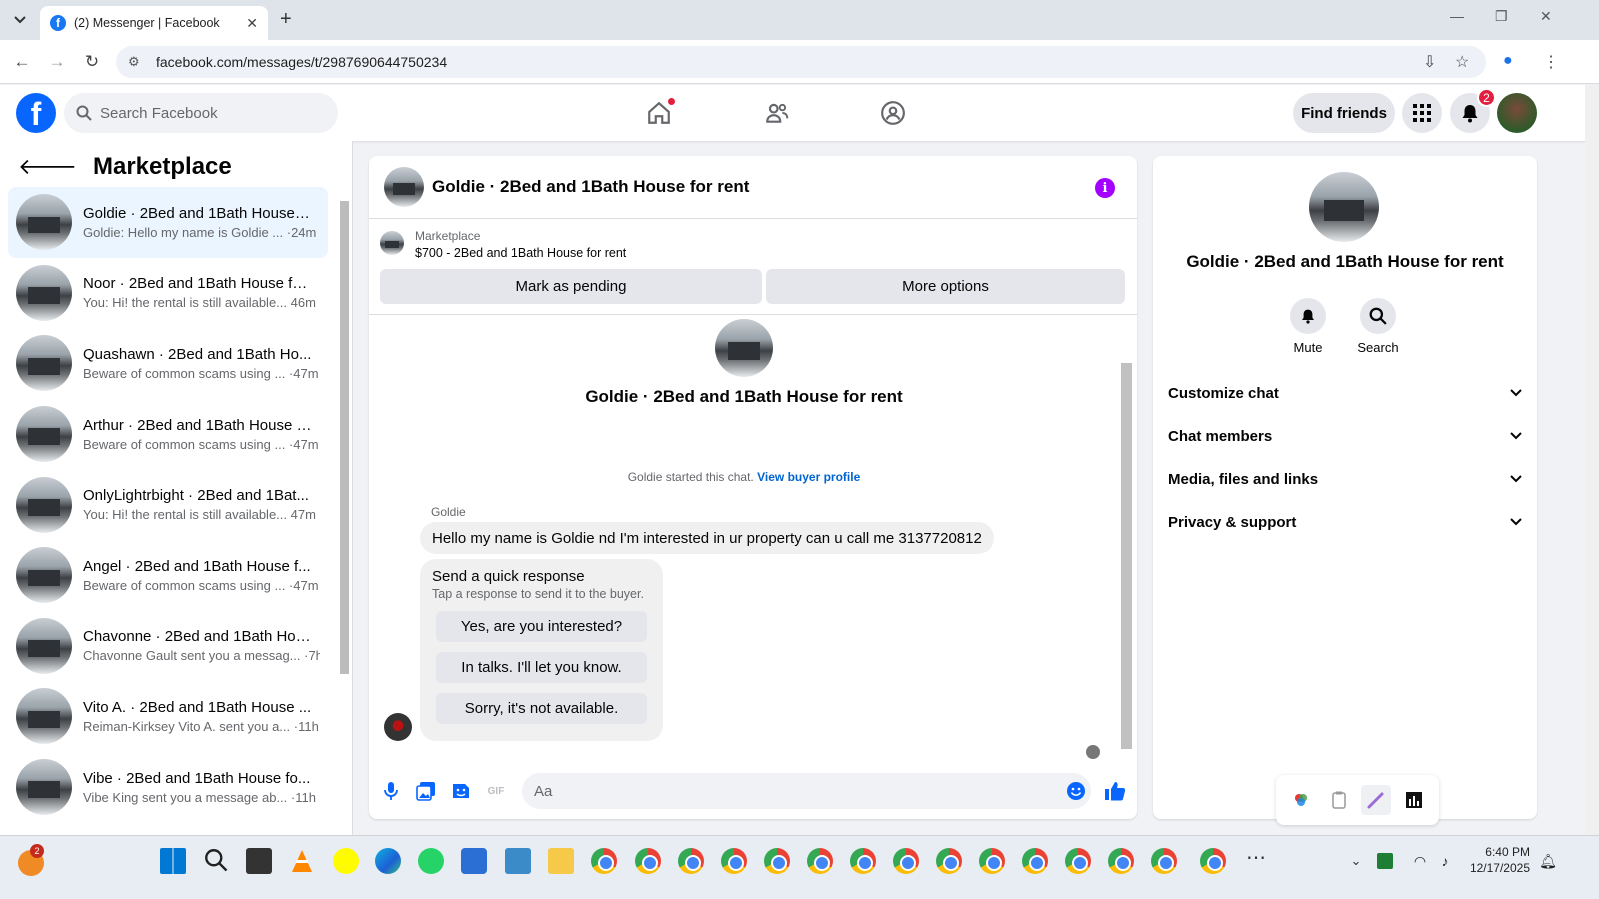  What do you see at coordinates (1345, 436) in the screenshot?
I see `chat-members-row: Chat members` at bounding box center [1345, 436].